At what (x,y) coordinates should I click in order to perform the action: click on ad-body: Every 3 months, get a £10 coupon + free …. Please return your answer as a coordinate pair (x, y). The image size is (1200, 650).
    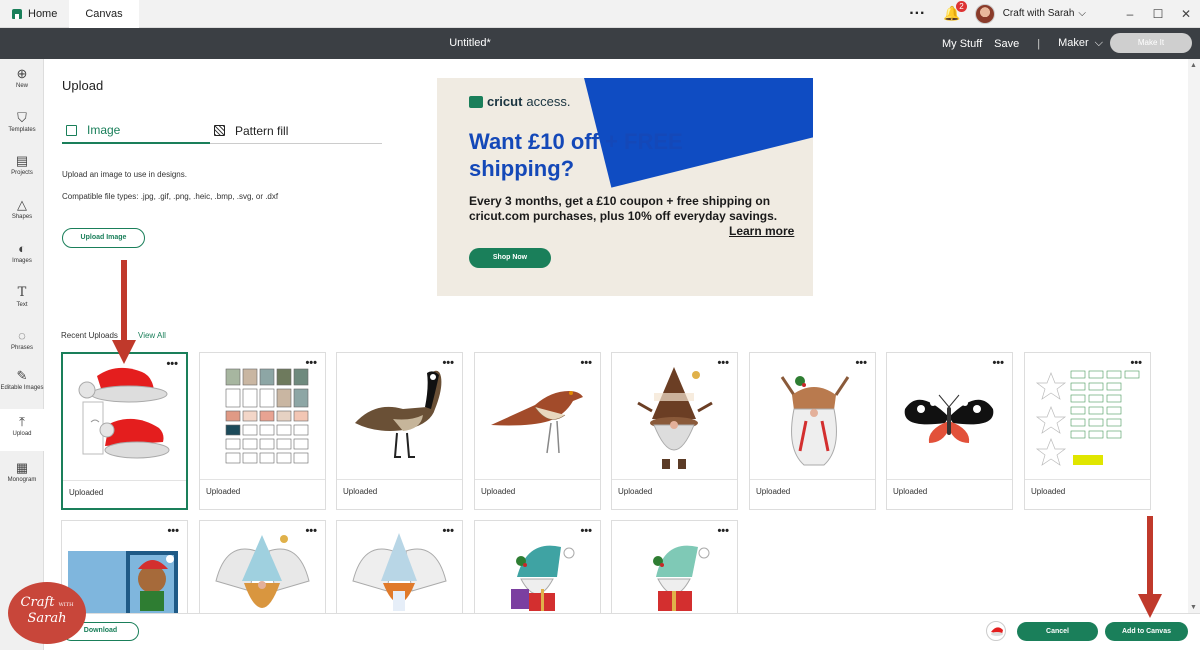
    Looking at the image, I should click on (623, 208).